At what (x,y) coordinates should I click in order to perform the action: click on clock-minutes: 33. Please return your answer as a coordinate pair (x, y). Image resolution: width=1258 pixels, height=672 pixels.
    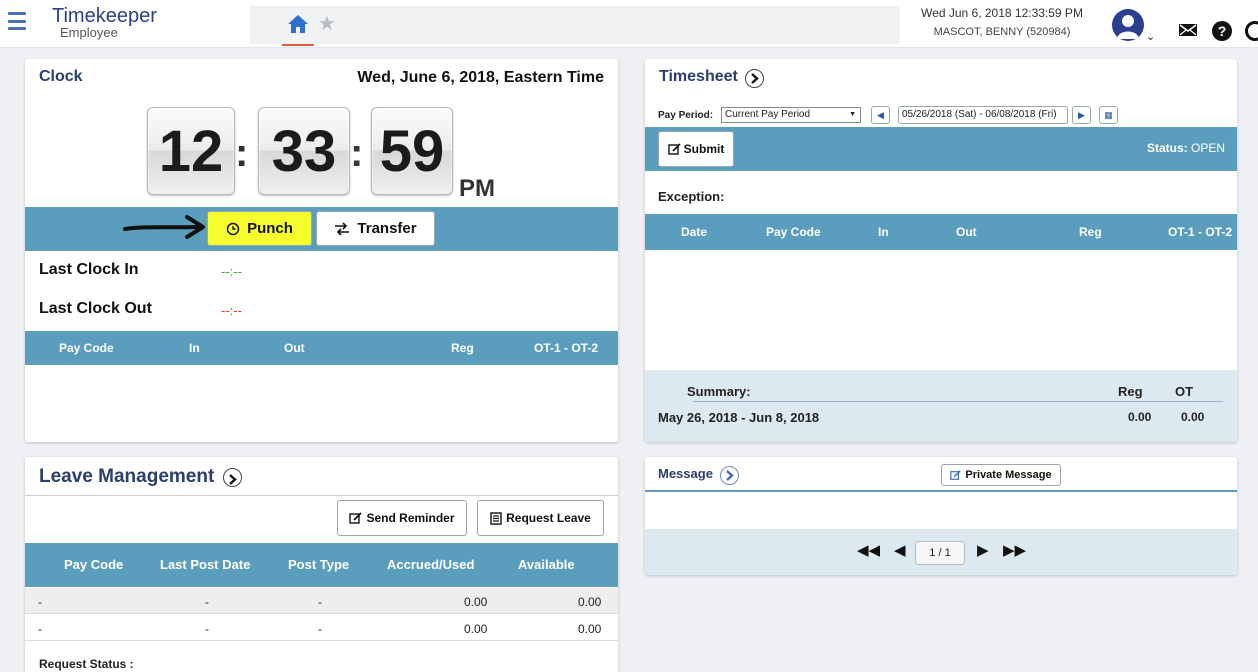
    Looking at the image, I should click on (304, 151).